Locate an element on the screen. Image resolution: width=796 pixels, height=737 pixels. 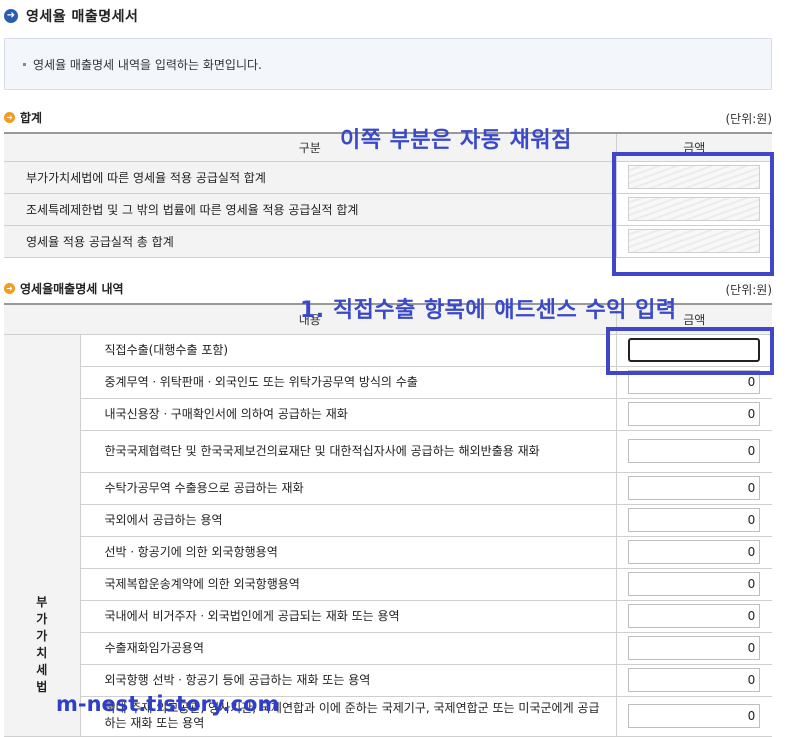
detail-unit: (단위:원) is located at coordinates (748, 290).